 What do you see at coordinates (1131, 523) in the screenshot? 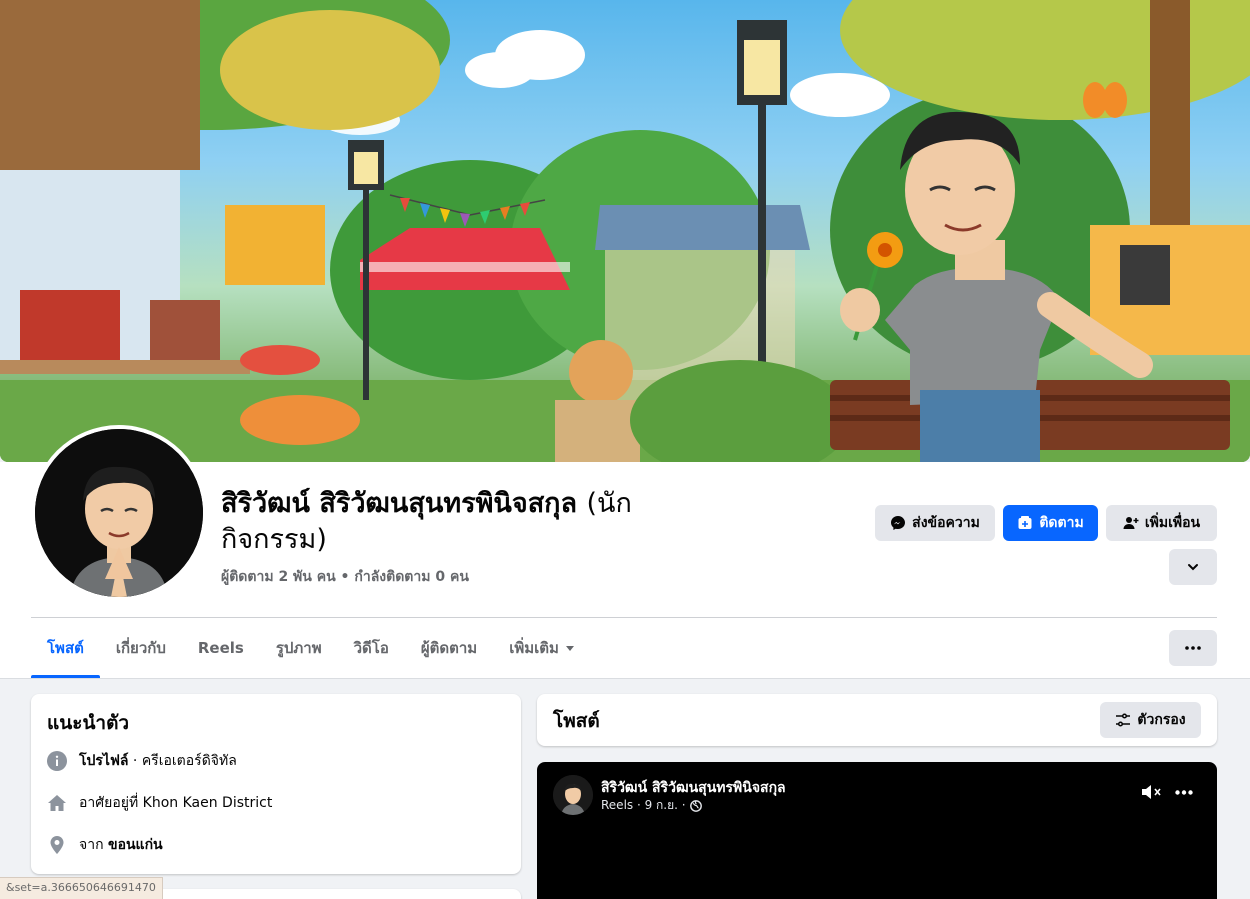
I see `add-friend-icon` at bounding box center [1131, 523].